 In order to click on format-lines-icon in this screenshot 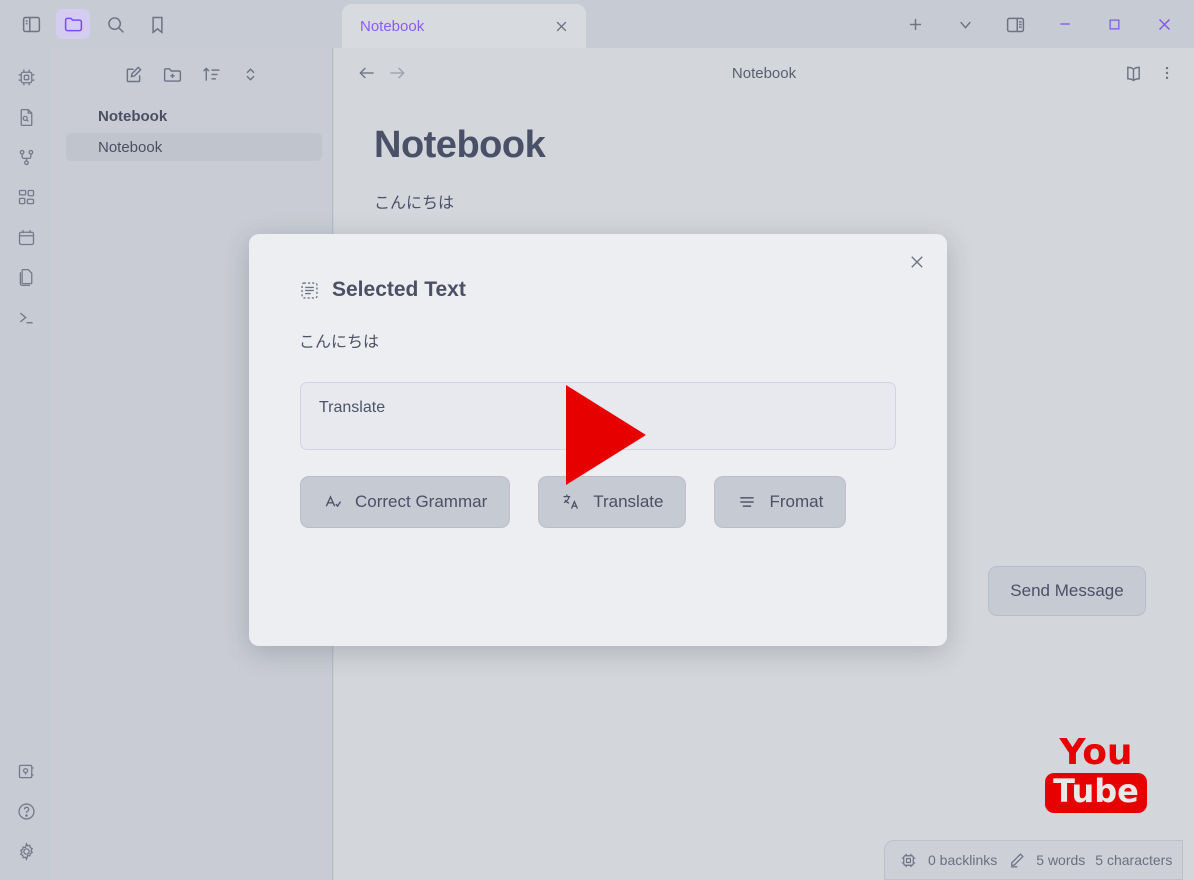, I will do `click(747, 502)`.